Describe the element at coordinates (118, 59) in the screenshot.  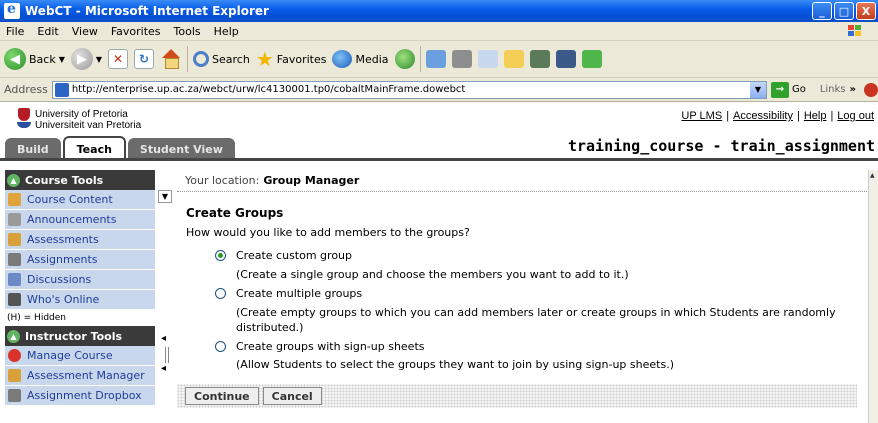
I see `stop-icon: ✕` at that location.